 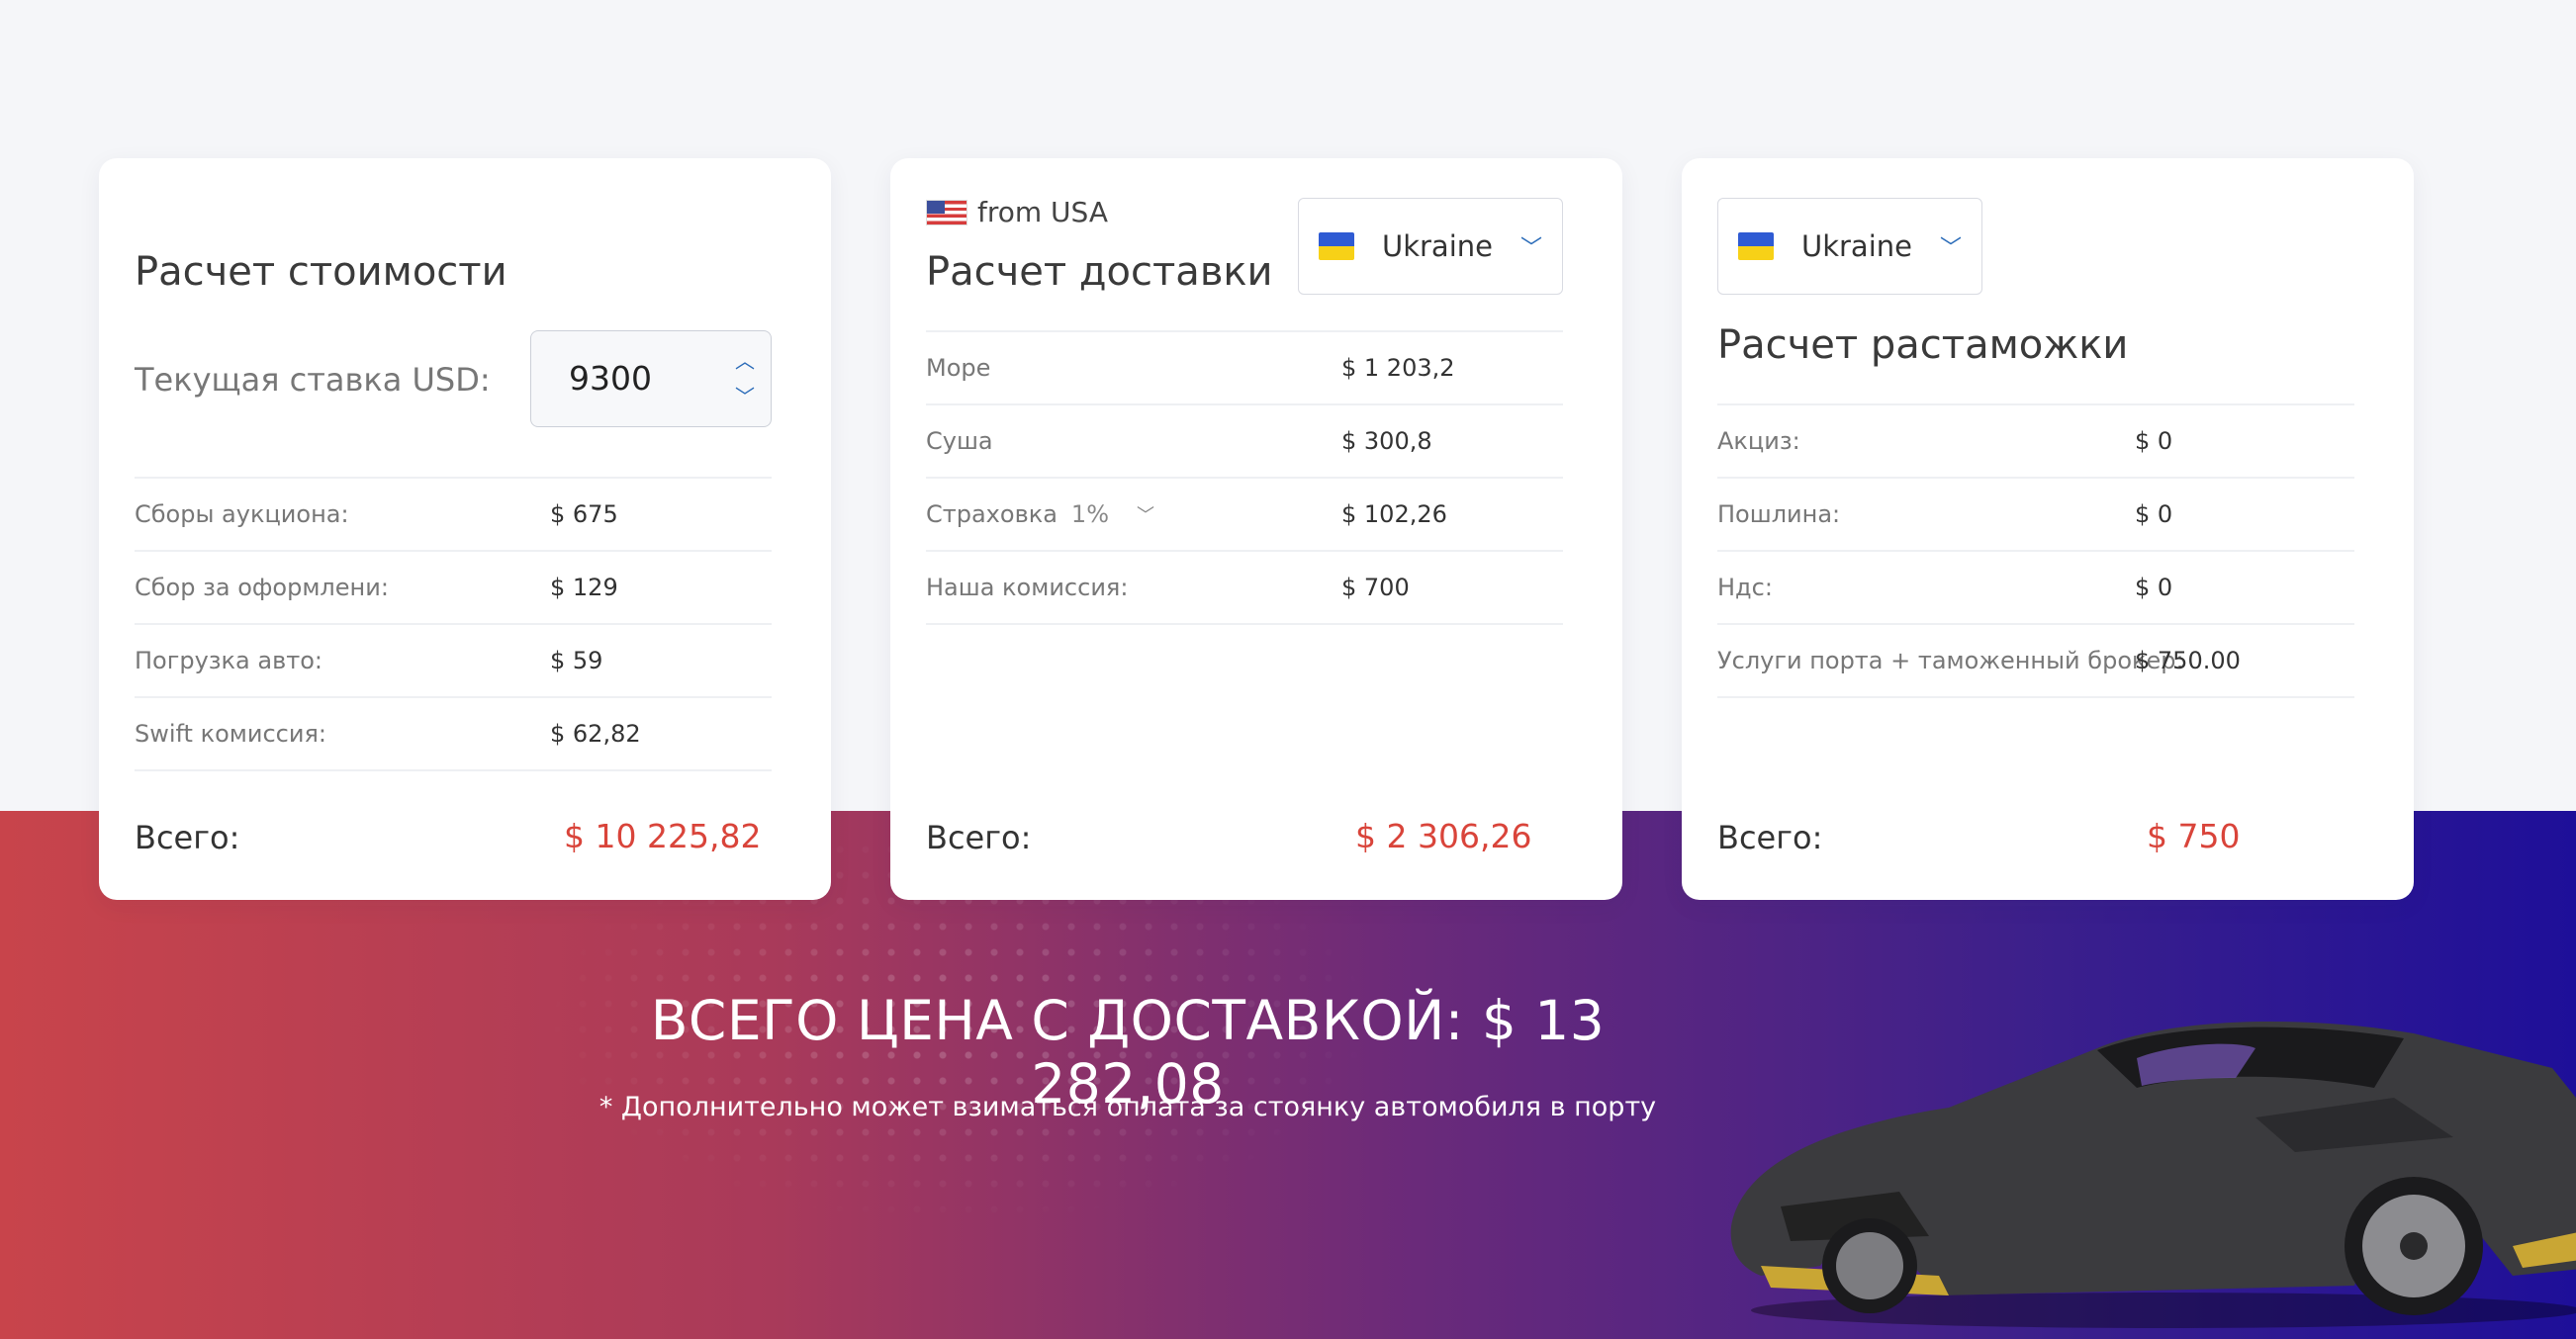 What do you see at coordinates (979, 837) in the screenshot?
I see `delivery-total-label: Всего:` at bounding box center [979, 837].